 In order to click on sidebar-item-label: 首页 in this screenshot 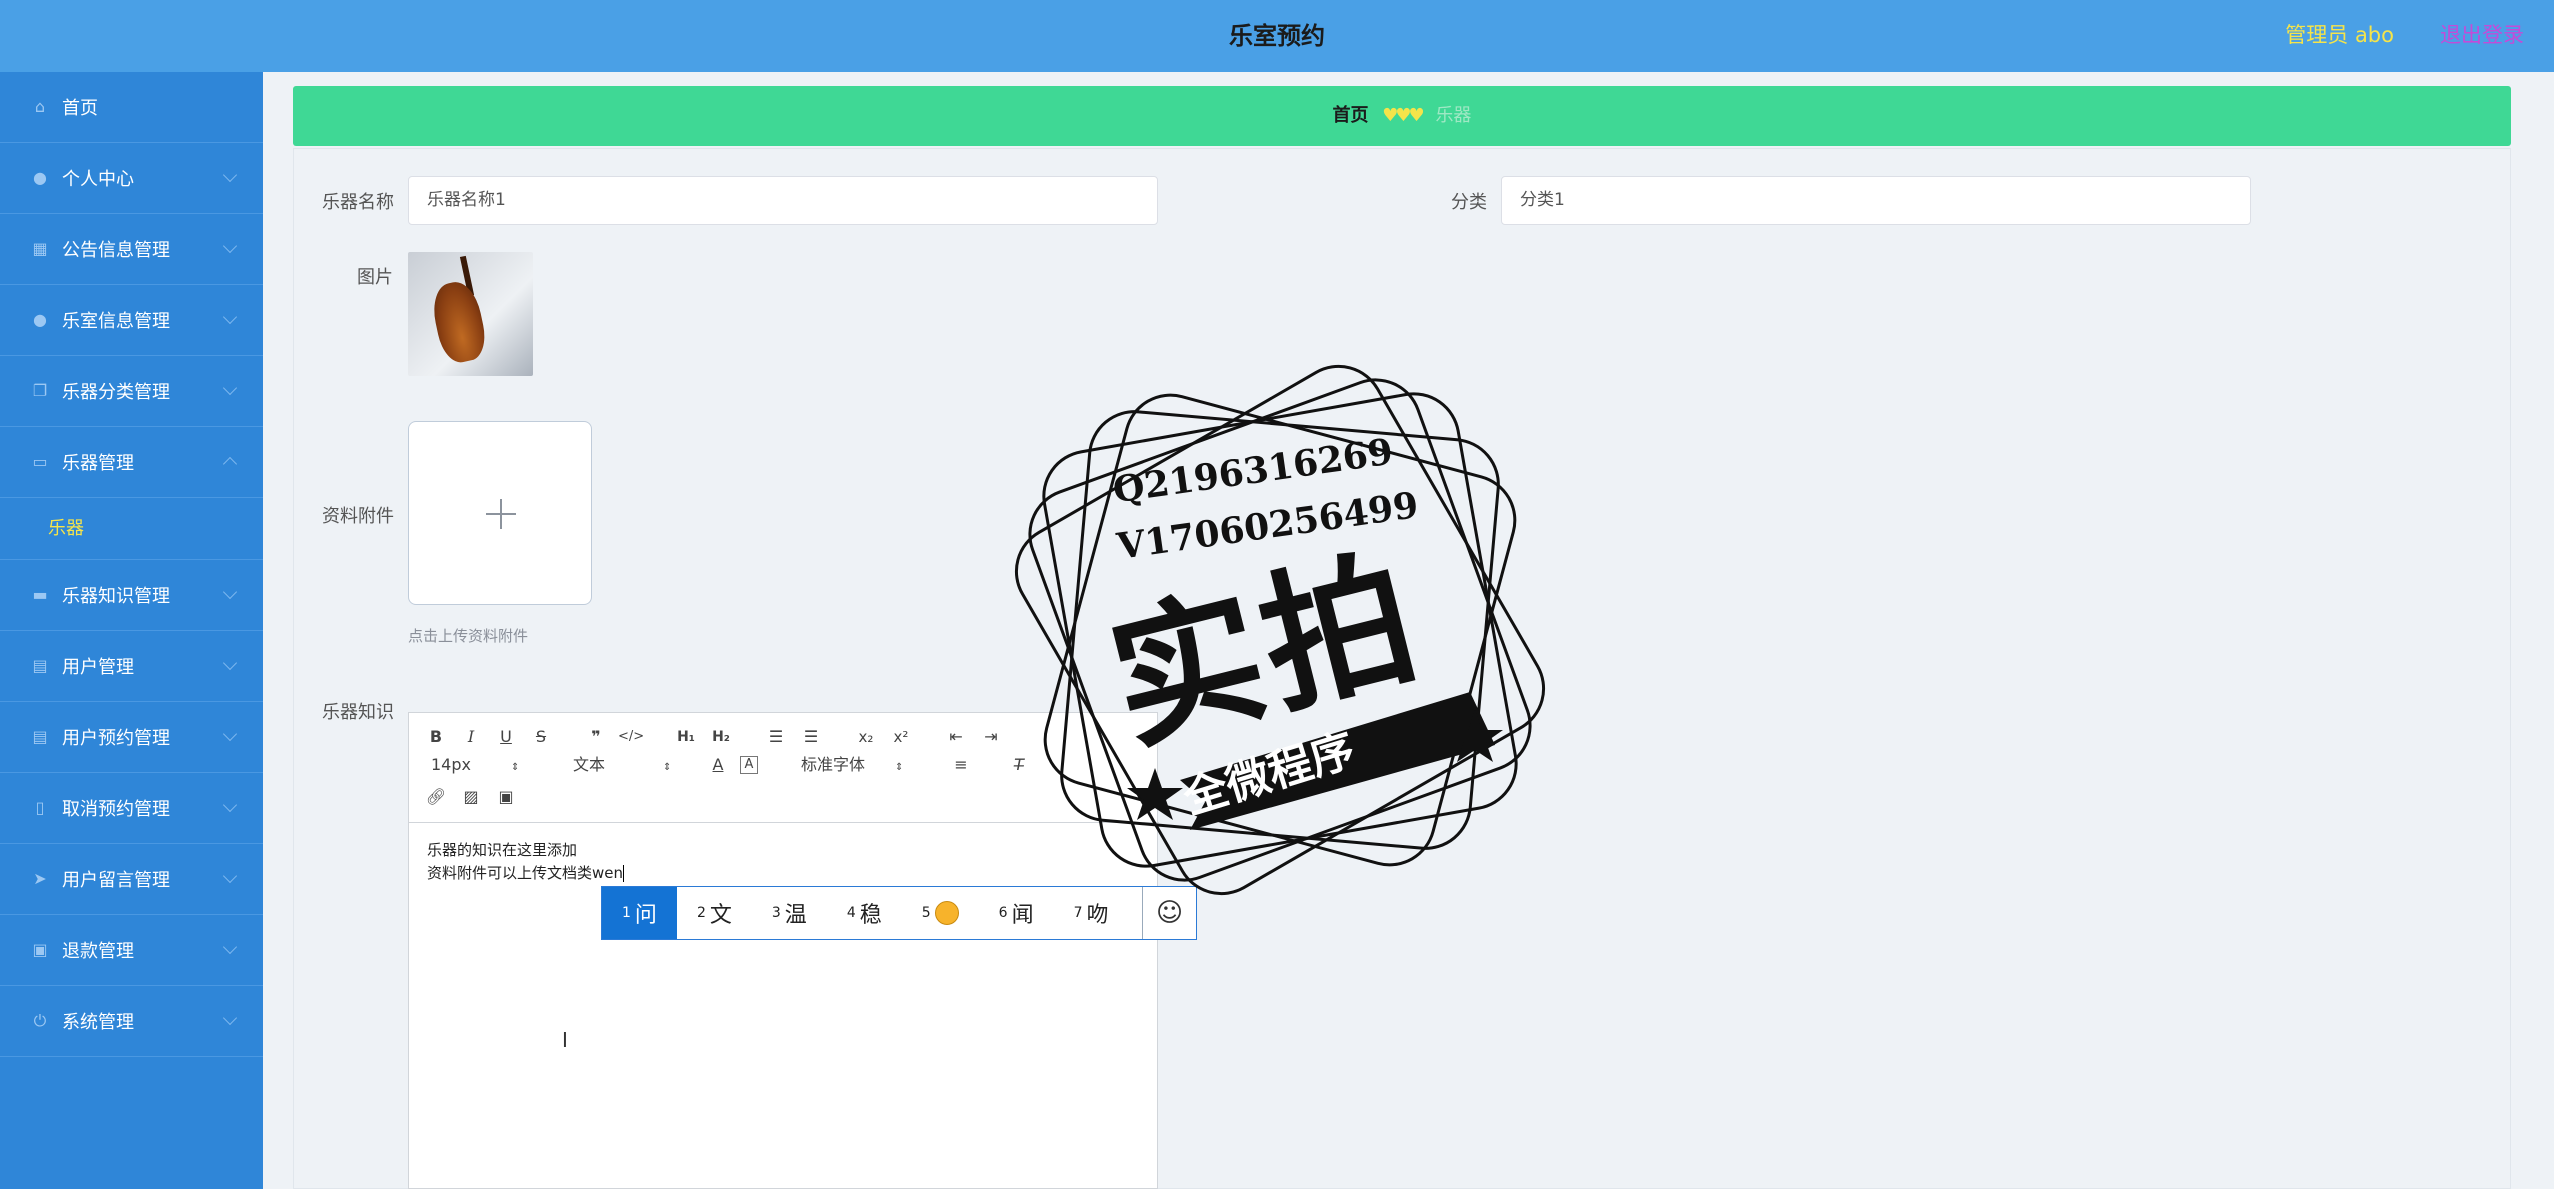, I will do `click(80, 108)`.